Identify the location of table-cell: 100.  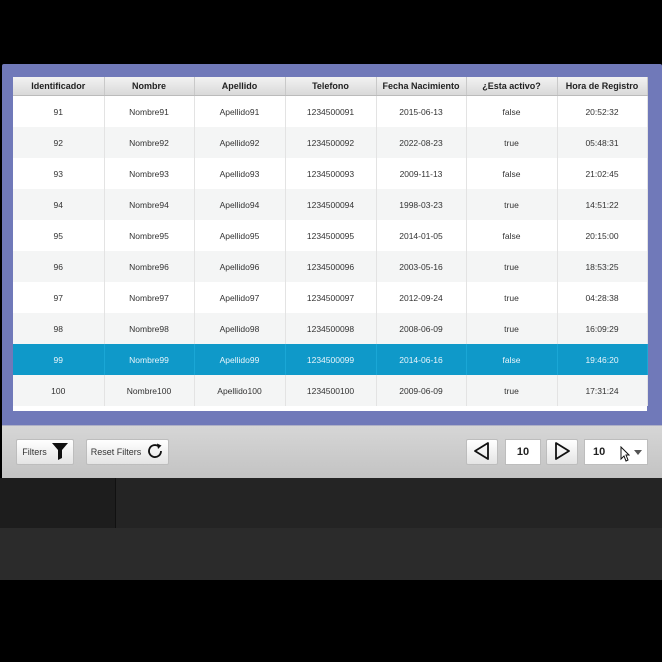
(59, 390).